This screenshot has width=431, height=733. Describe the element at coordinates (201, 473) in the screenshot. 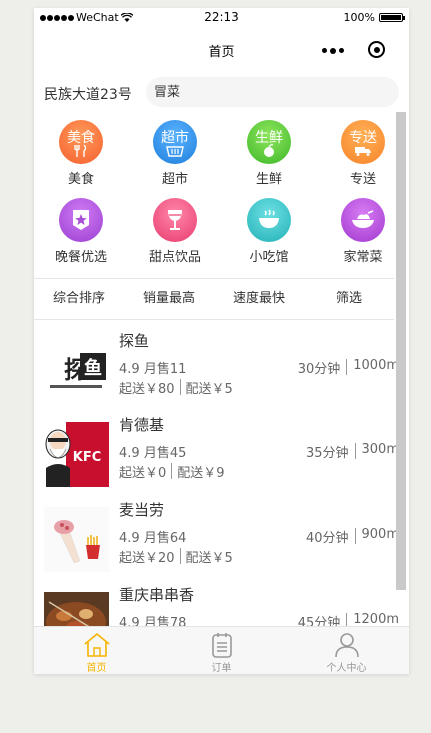

I see `shop-delivery-fee: 配送￥9` at that location.